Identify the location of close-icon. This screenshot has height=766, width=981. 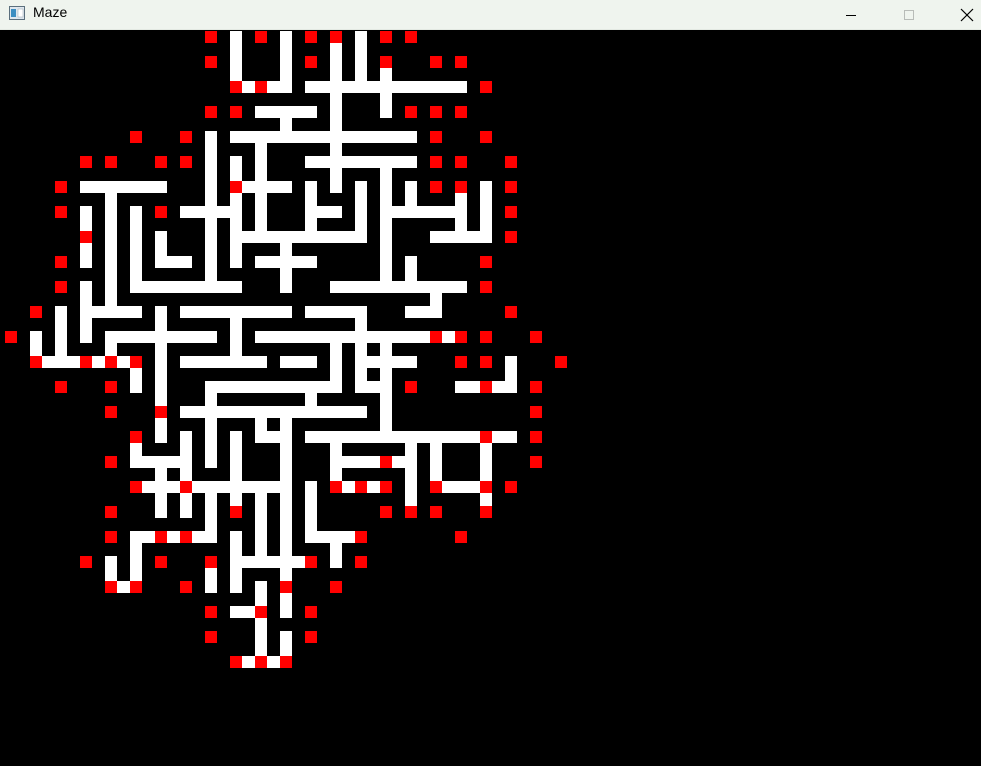
(967, 15).